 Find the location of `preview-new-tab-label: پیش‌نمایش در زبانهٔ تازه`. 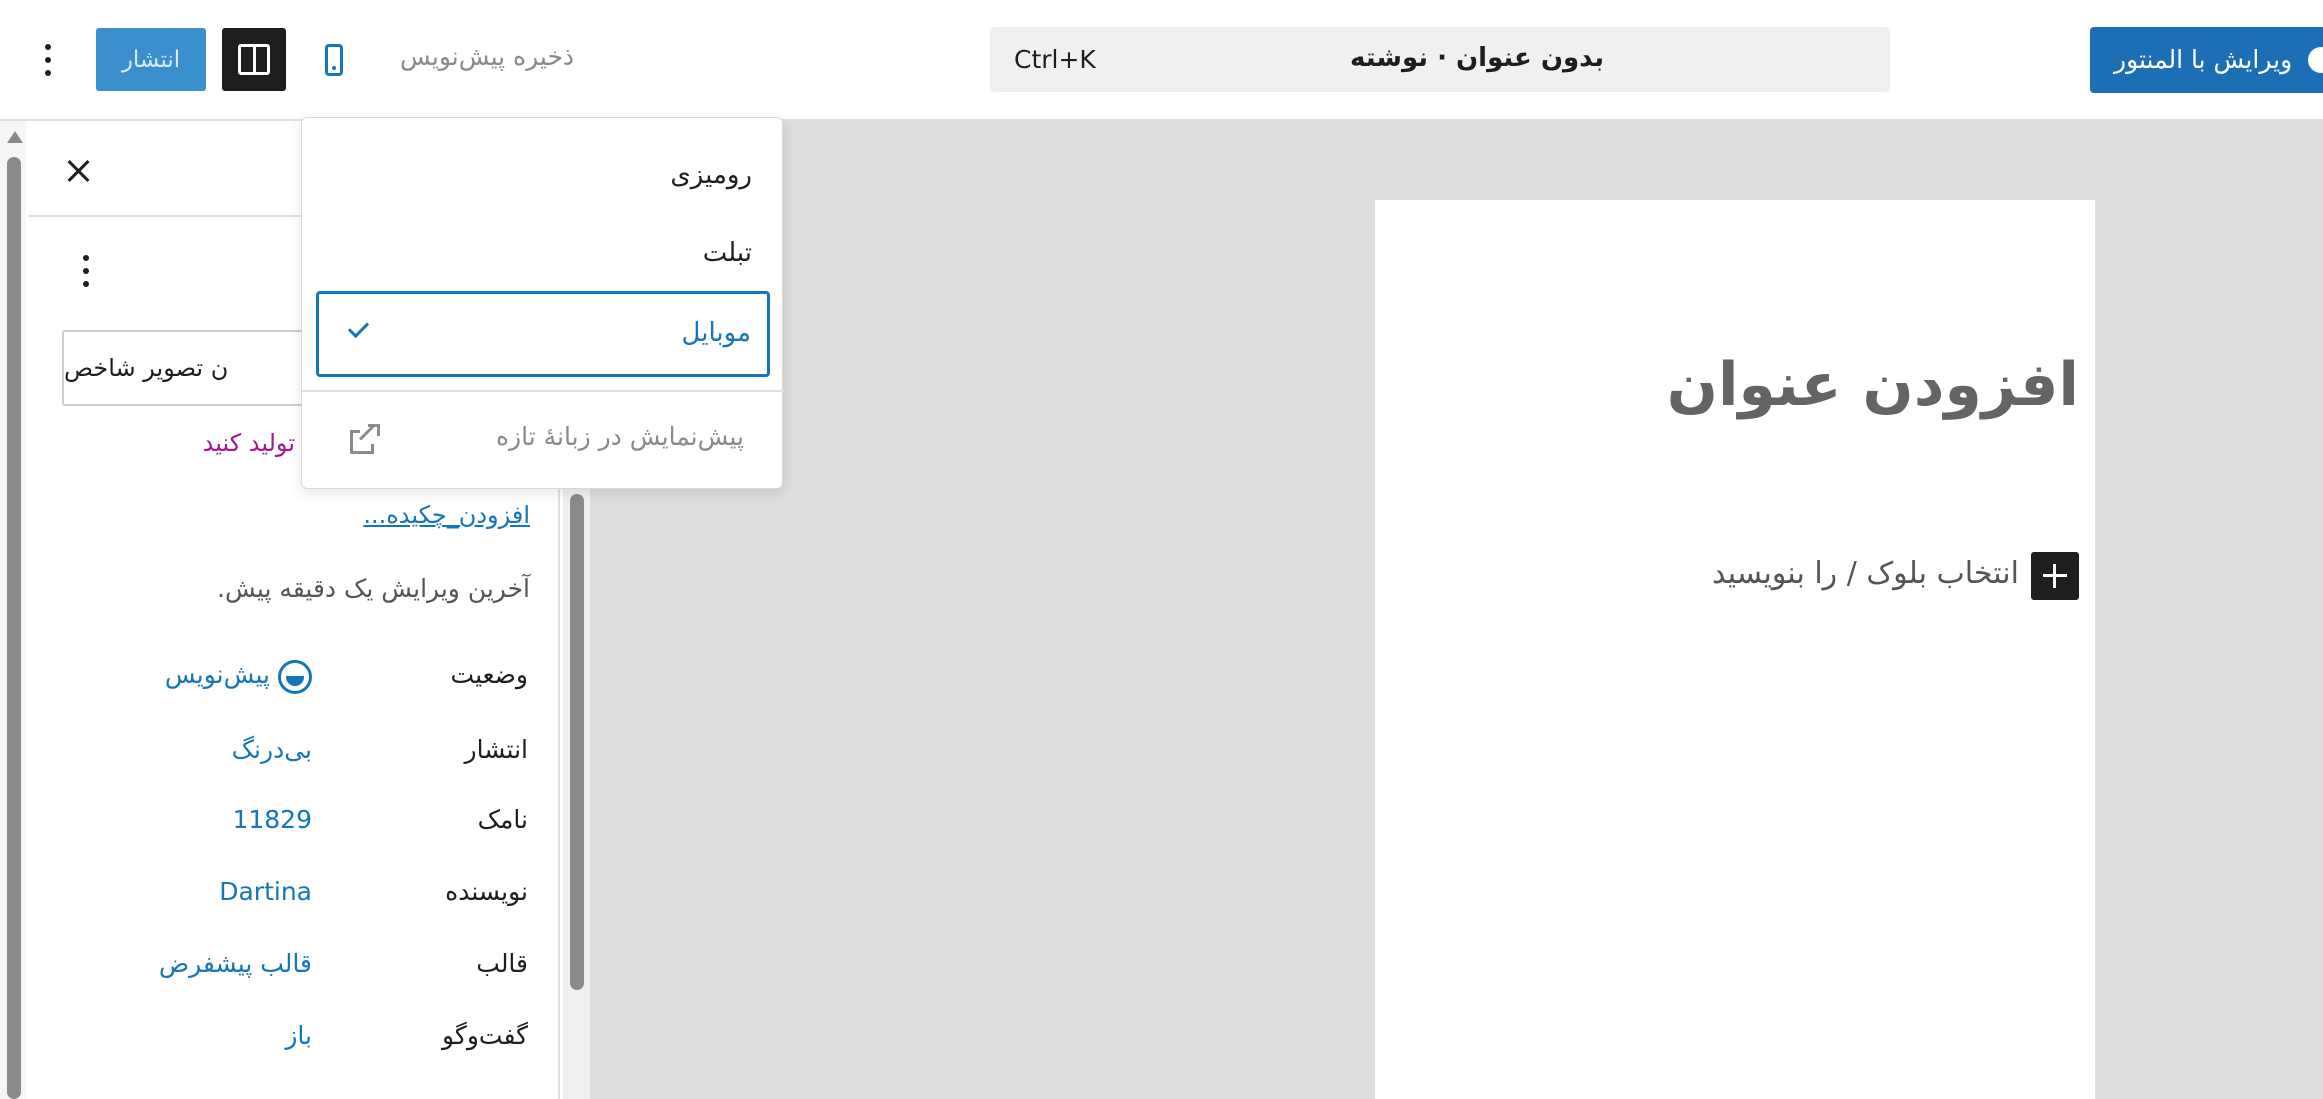

preview-new-tab-label: پیش‌نمایش در زبانهٔ تازه is located at coordinates (619, 436).